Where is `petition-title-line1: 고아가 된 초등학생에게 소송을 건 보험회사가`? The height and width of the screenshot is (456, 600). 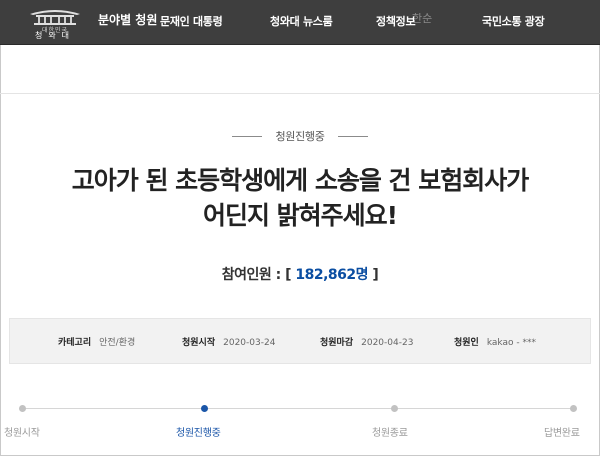
petition-title-line1: 고아가 된 초등학생에게 소송을 건 보험회사가 is located at coordinates (300, 180).